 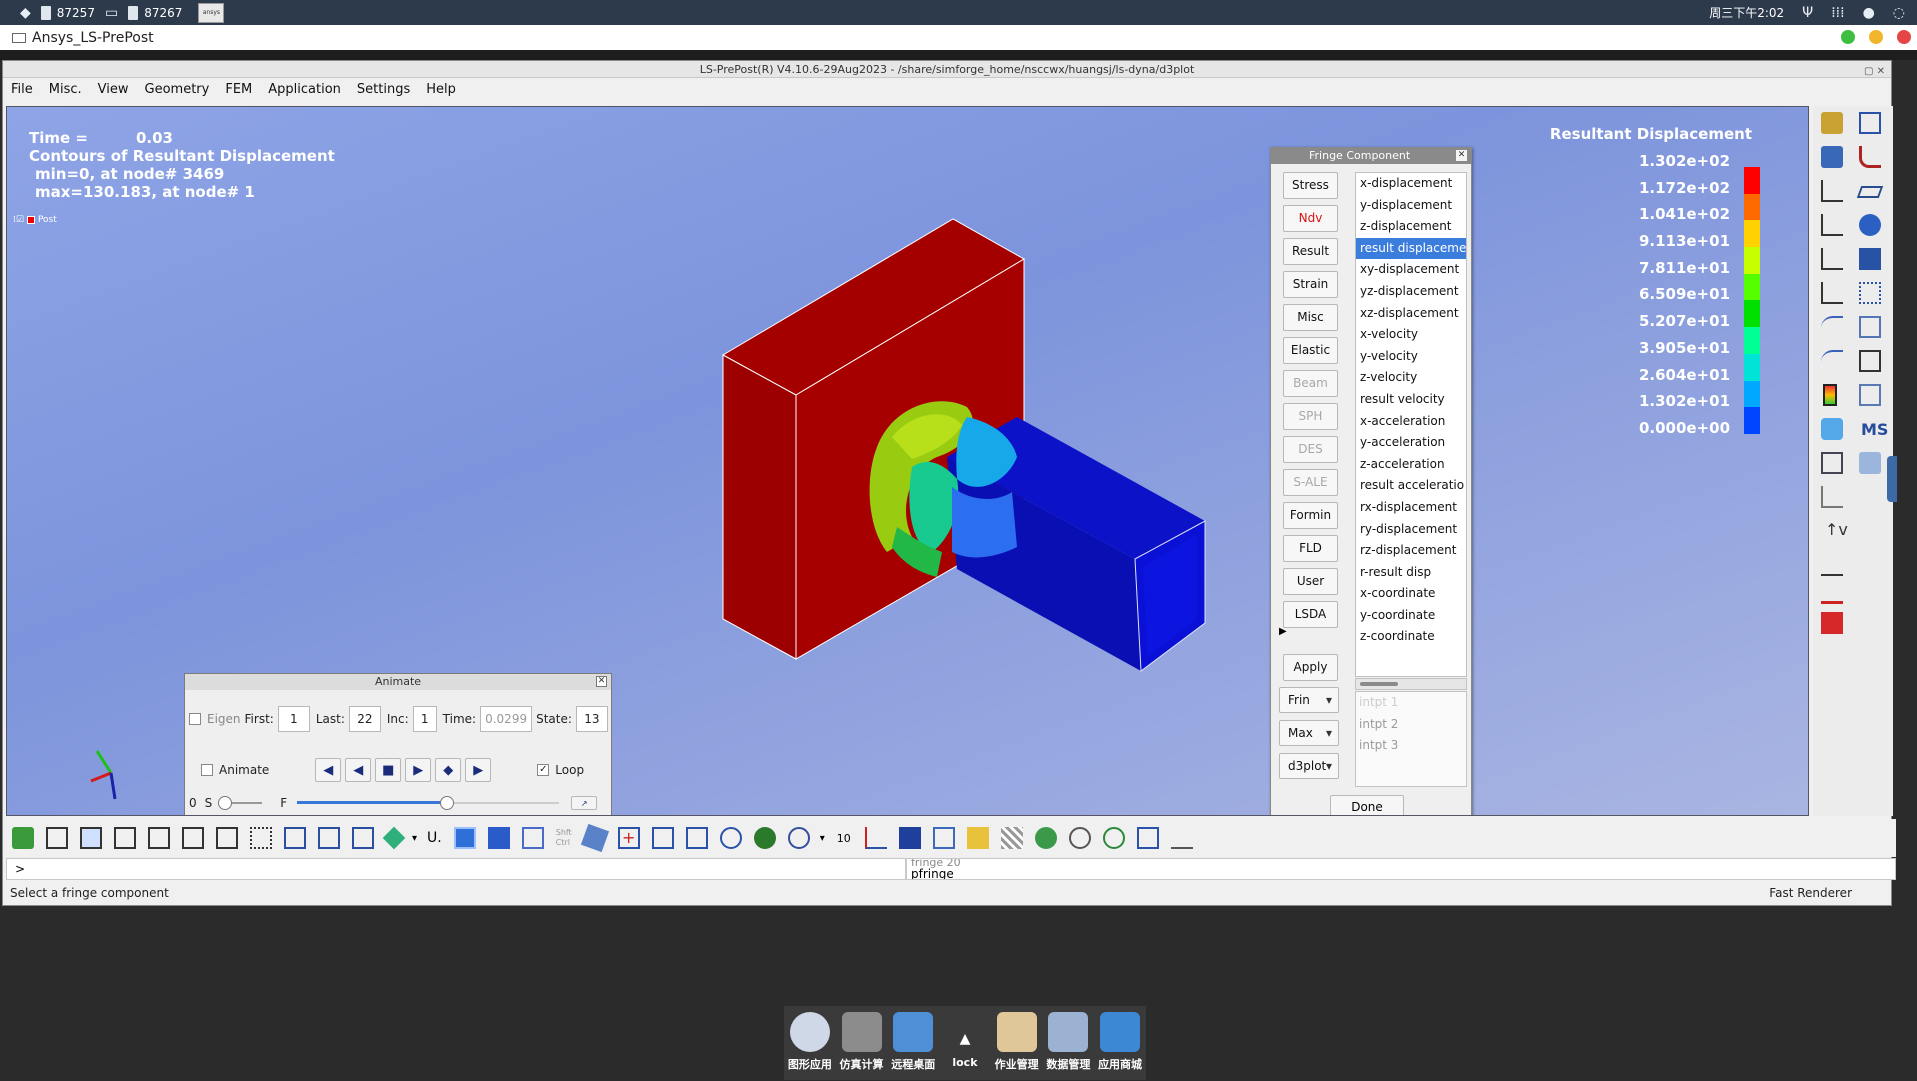 I want to click on formin-button: Formin, so click(x=1310, y=515).